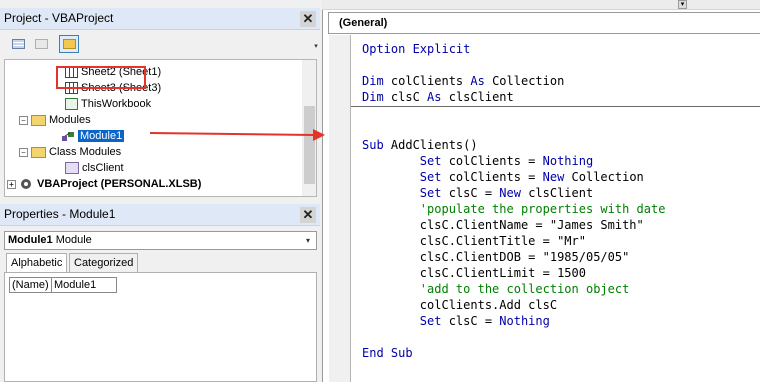 The height and width of the screenshot is (382, 760). I want to click on object-dropdown: (General), so click(544, 23).